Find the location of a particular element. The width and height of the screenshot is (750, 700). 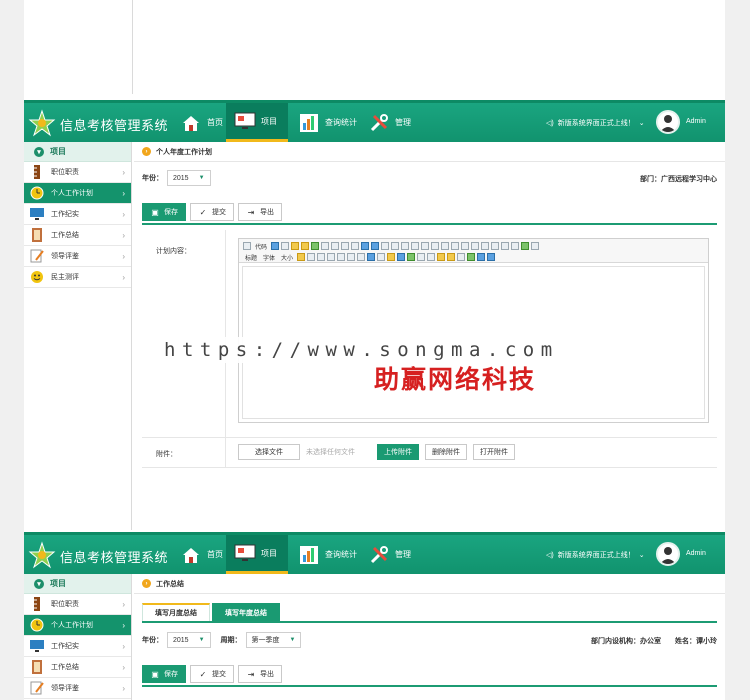

delete-attachment-button: 删除附件 is located at coordinates (446, 452).